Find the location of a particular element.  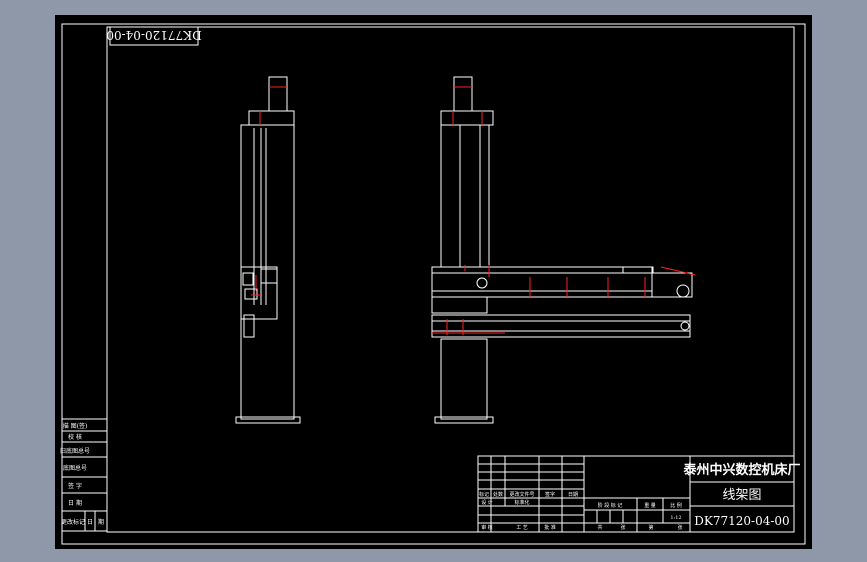

tb-page2: 张 is located at coordinates (679, 527).